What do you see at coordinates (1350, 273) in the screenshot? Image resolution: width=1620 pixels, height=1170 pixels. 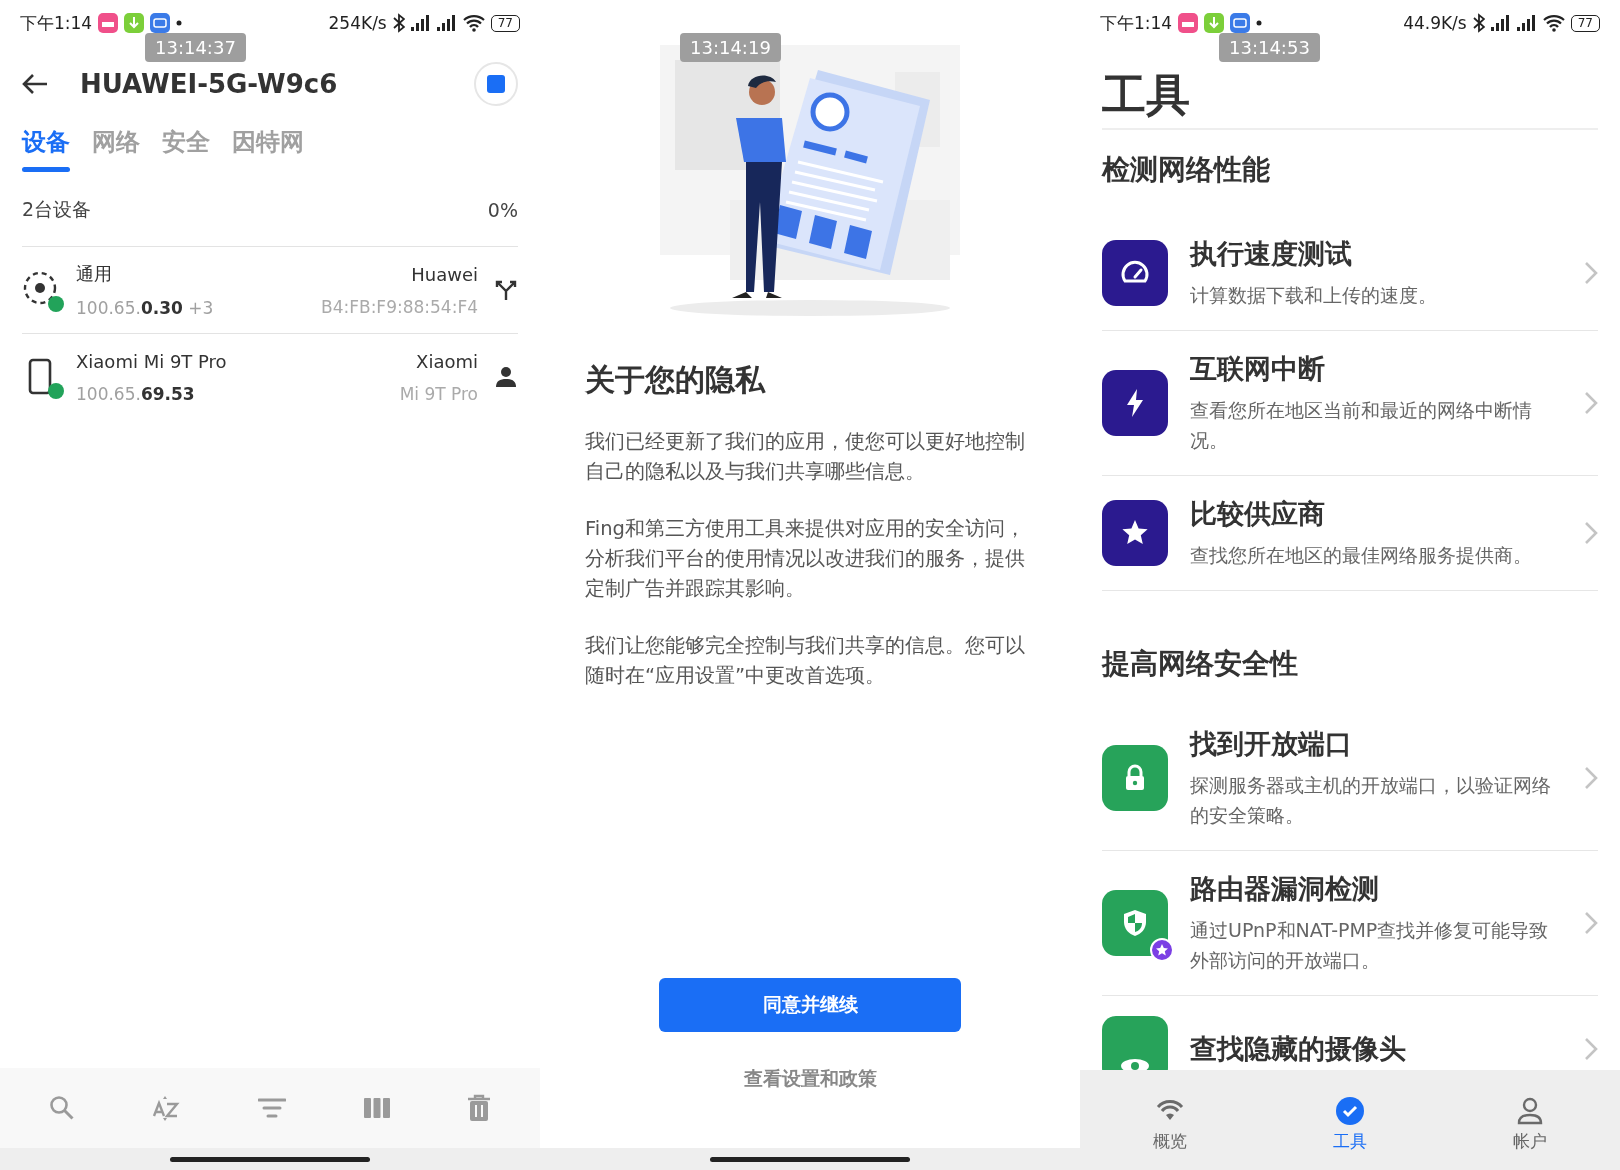 I see `tool-item: 执行速度测试 计算数据下载和上传的速度。` at bounding box center [1350, 273].